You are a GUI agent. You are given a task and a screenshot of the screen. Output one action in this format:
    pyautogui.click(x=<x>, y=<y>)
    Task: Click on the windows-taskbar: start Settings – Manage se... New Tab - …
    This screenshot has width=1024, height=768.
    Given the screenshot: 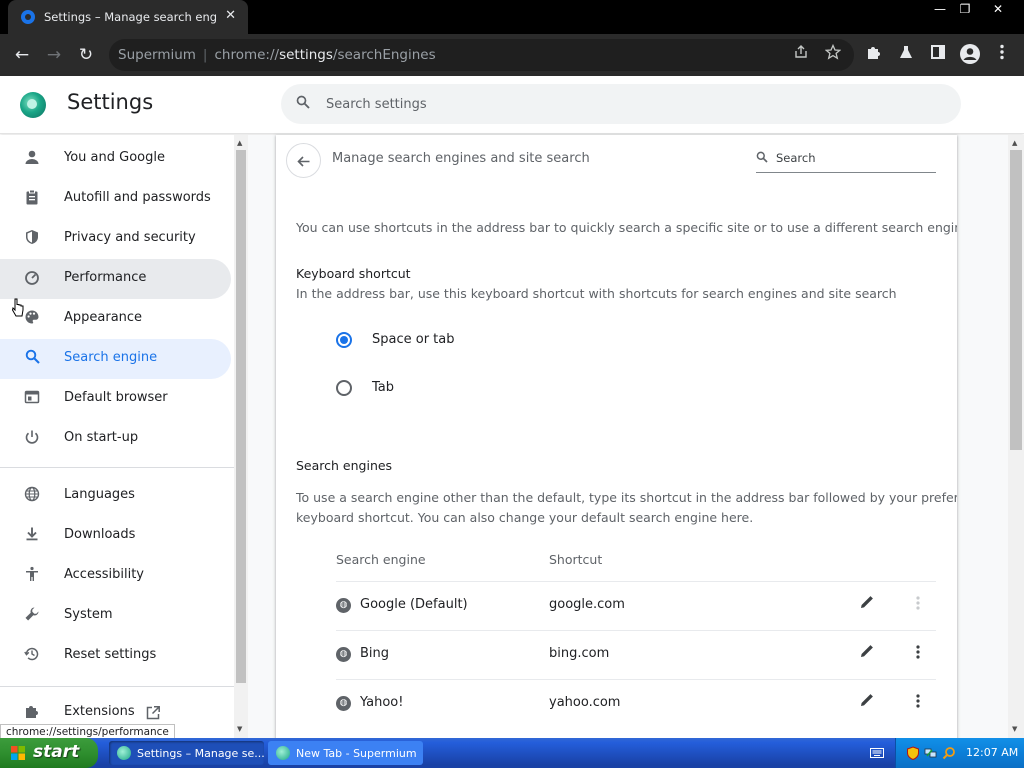 What is the action you would take?
    pyautogui.click(x=512, y=753)
    